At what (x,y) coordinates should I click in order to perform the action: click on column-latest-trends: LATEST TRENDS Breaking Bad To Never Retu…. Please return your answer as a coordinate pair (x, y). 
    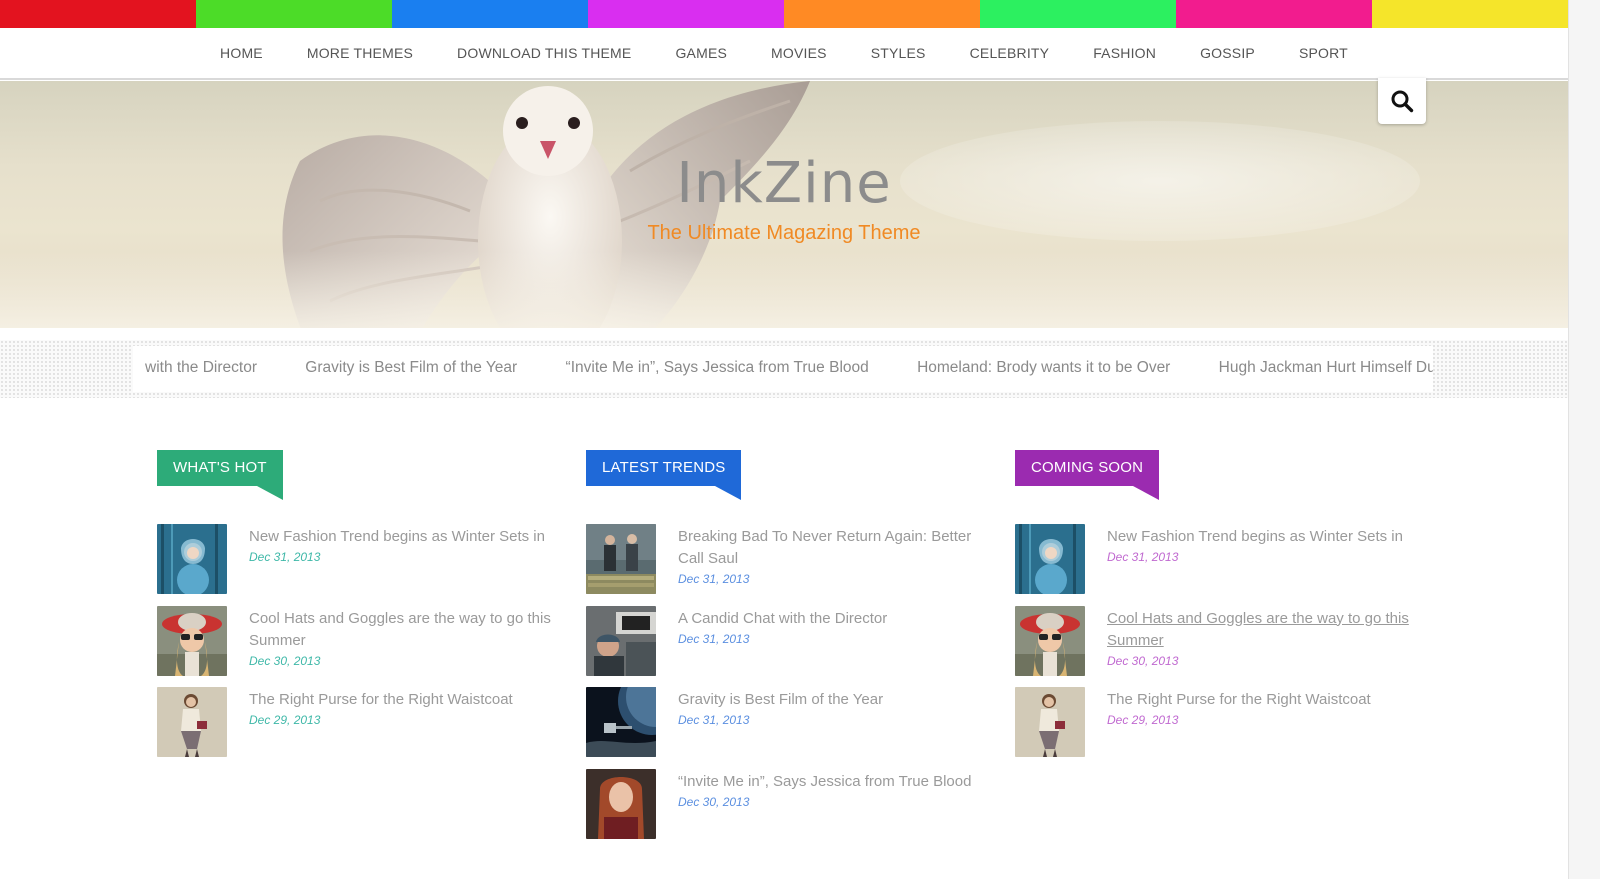
    Looking at the image, I should click on (786, 650).